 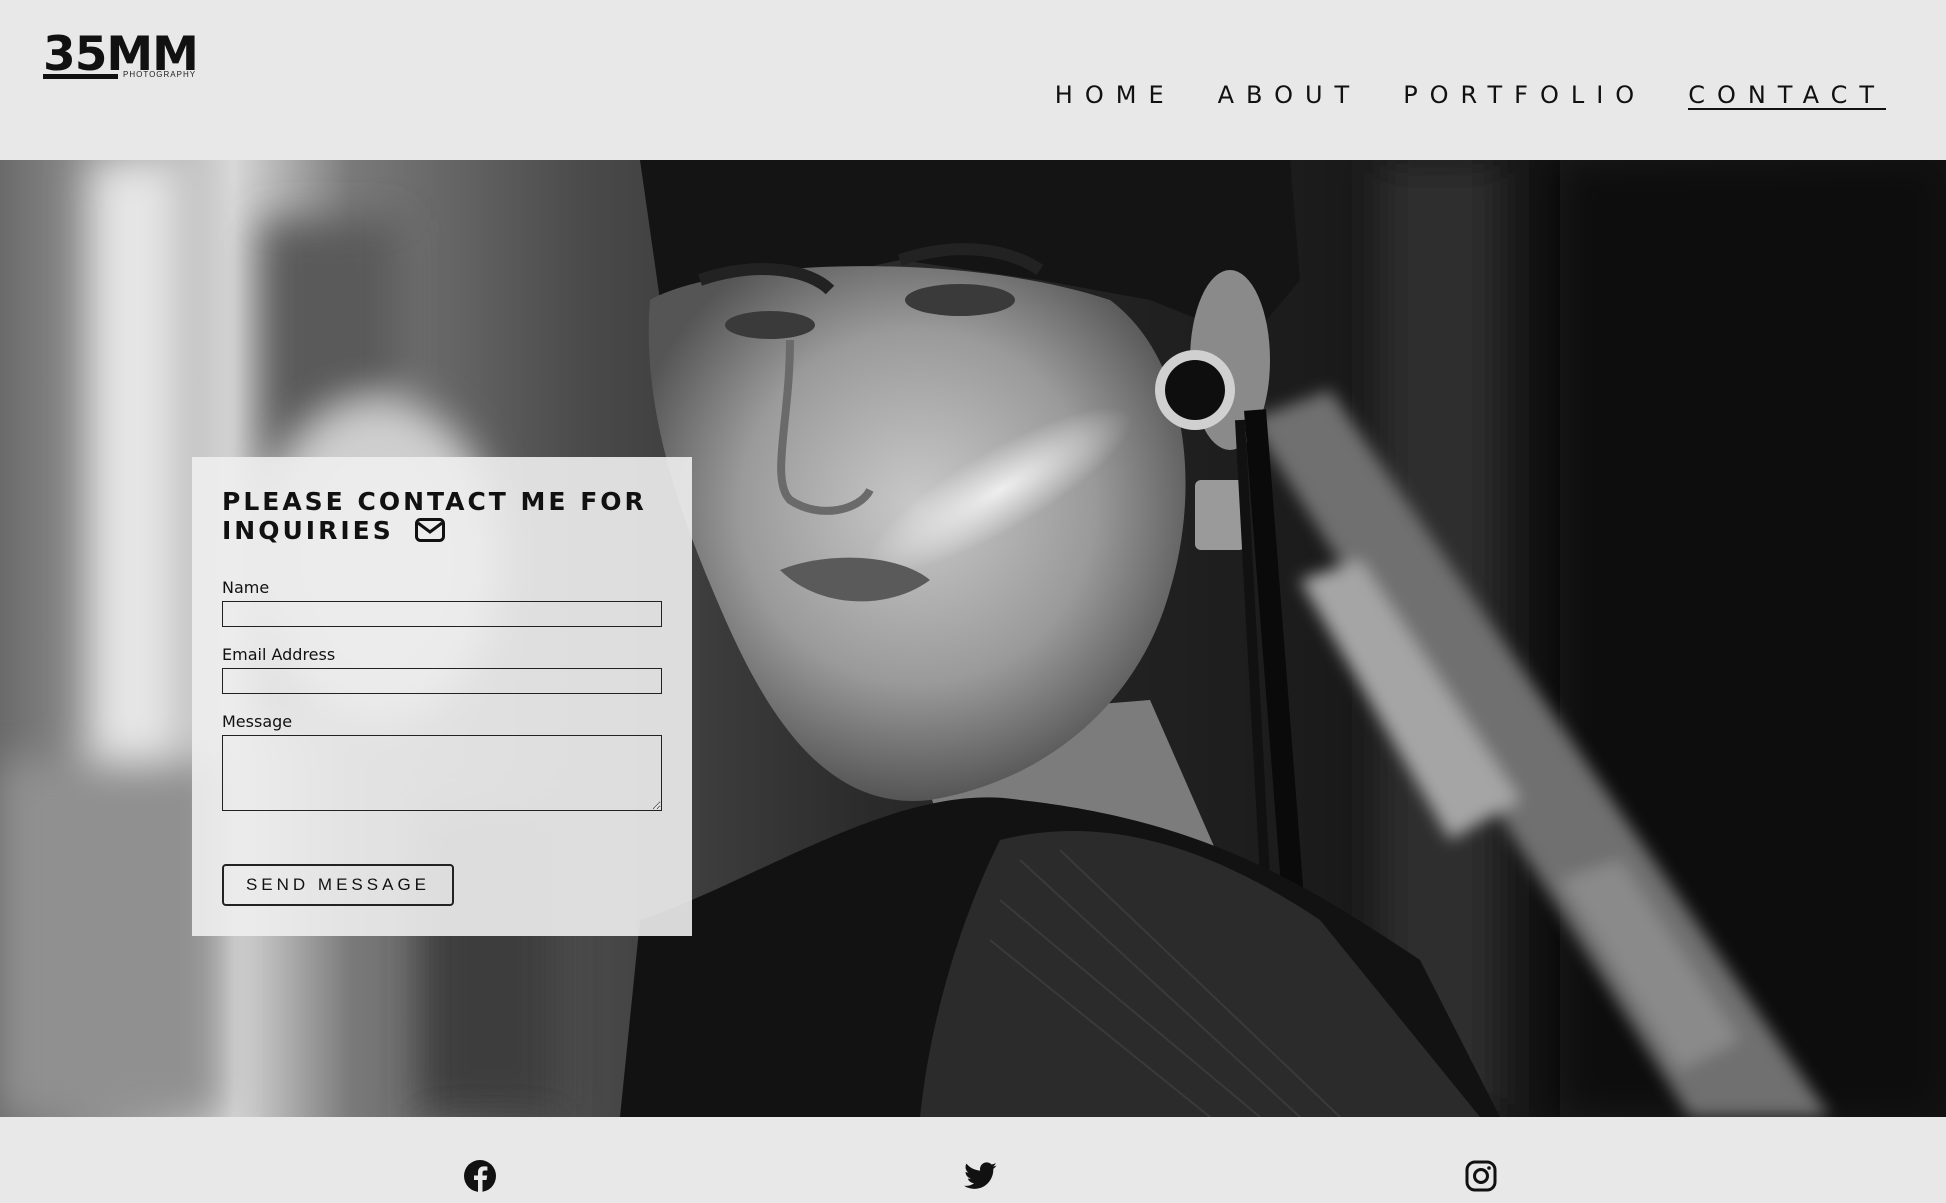 I want to click on message-textarea, so click(x=442, y=773).